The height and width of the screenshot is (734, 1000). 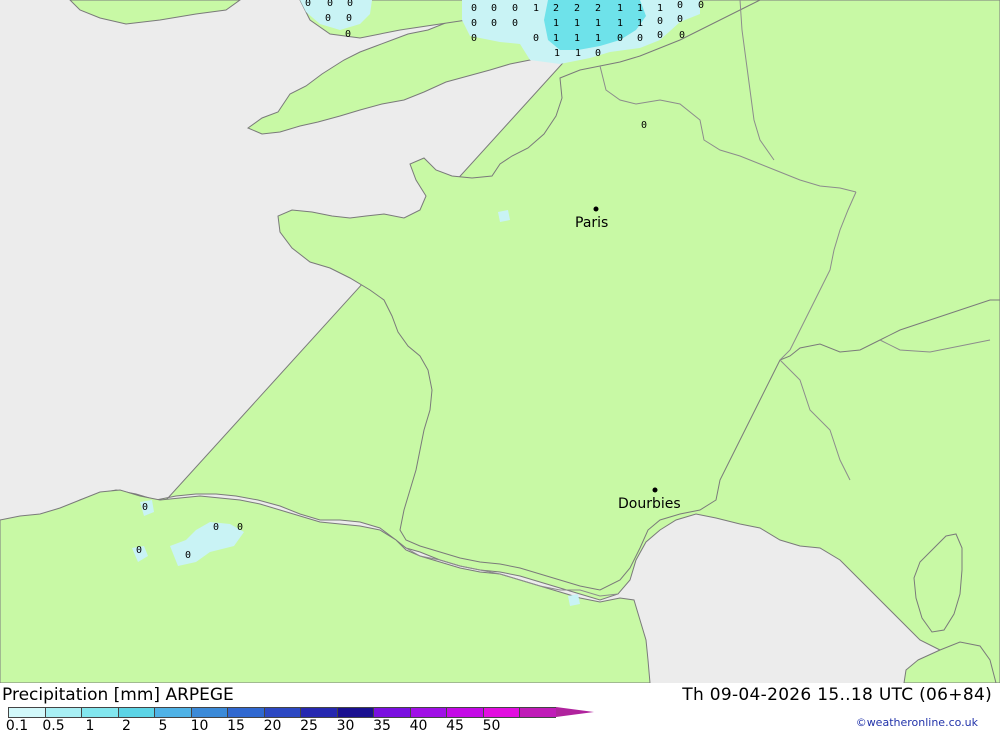 I want to click on map-title: Precipitation [mm] ARPEGE, so click(x=118, y=695).